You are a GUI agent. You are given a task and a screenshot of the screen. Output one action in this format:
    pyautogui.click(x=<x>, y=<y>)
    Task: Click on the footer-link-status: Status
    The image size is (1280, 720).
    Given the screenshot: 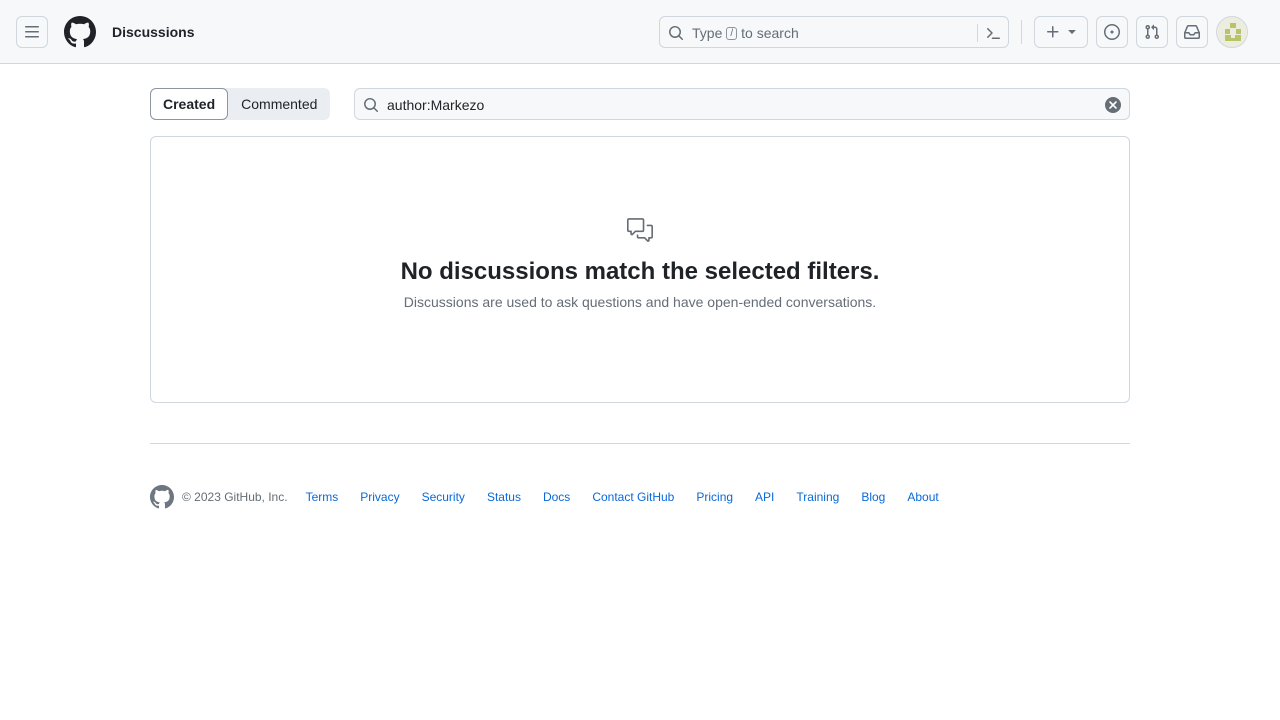 What is the action you would take?
    pyautogui.click(x=504, y=497)
    